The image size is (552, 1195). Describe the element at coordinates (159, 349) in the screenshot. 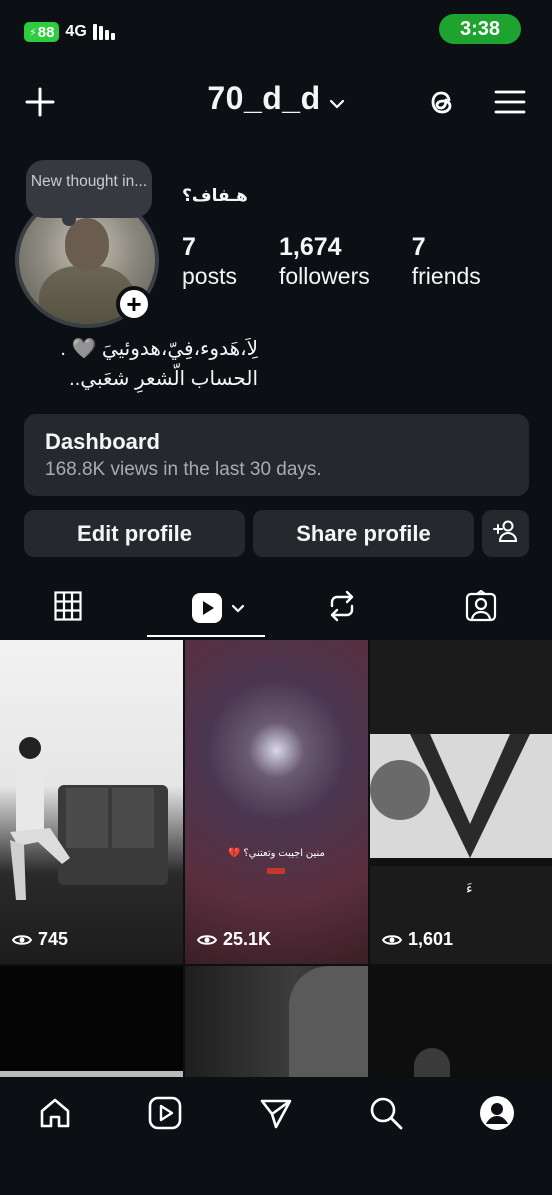

I see `bio-line: لِاَ،هَدوء،فِيّ،هدوئييَ 🩶 .` at that location.